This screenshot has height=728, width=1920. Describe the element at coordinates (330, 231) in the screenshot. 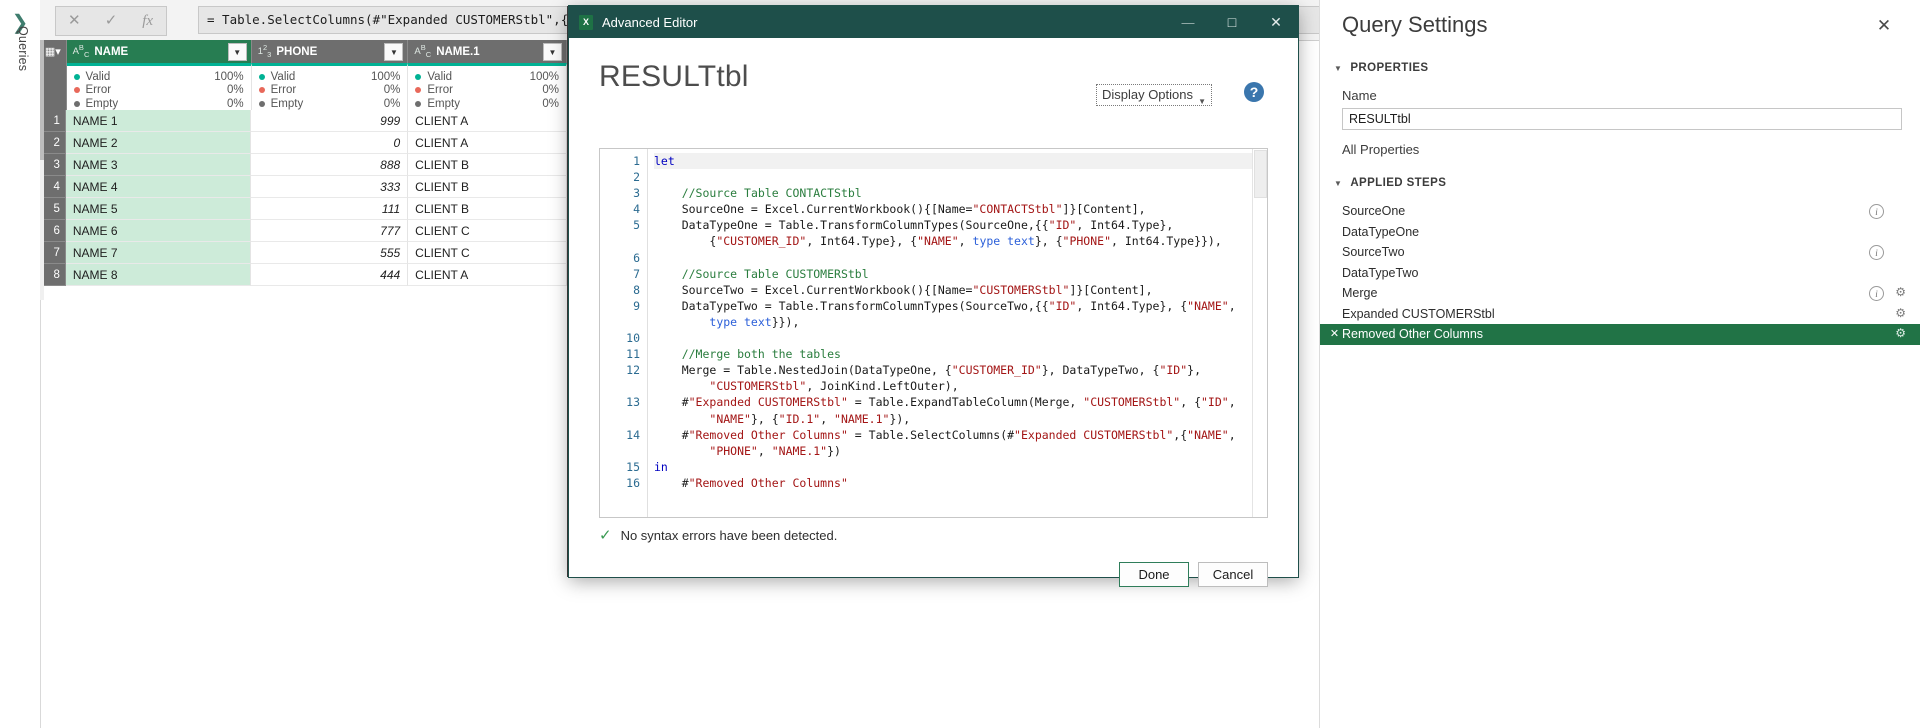

I see `cell-phone: 777` at that location.